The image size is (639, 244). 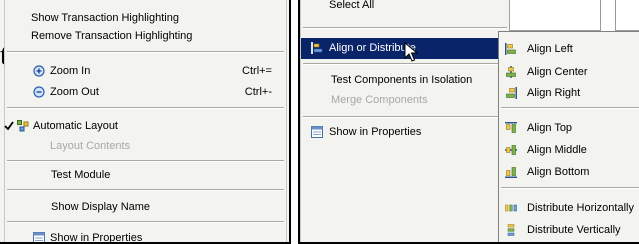 I want to click on zoom-out-icon, so click(x=39, y=92).